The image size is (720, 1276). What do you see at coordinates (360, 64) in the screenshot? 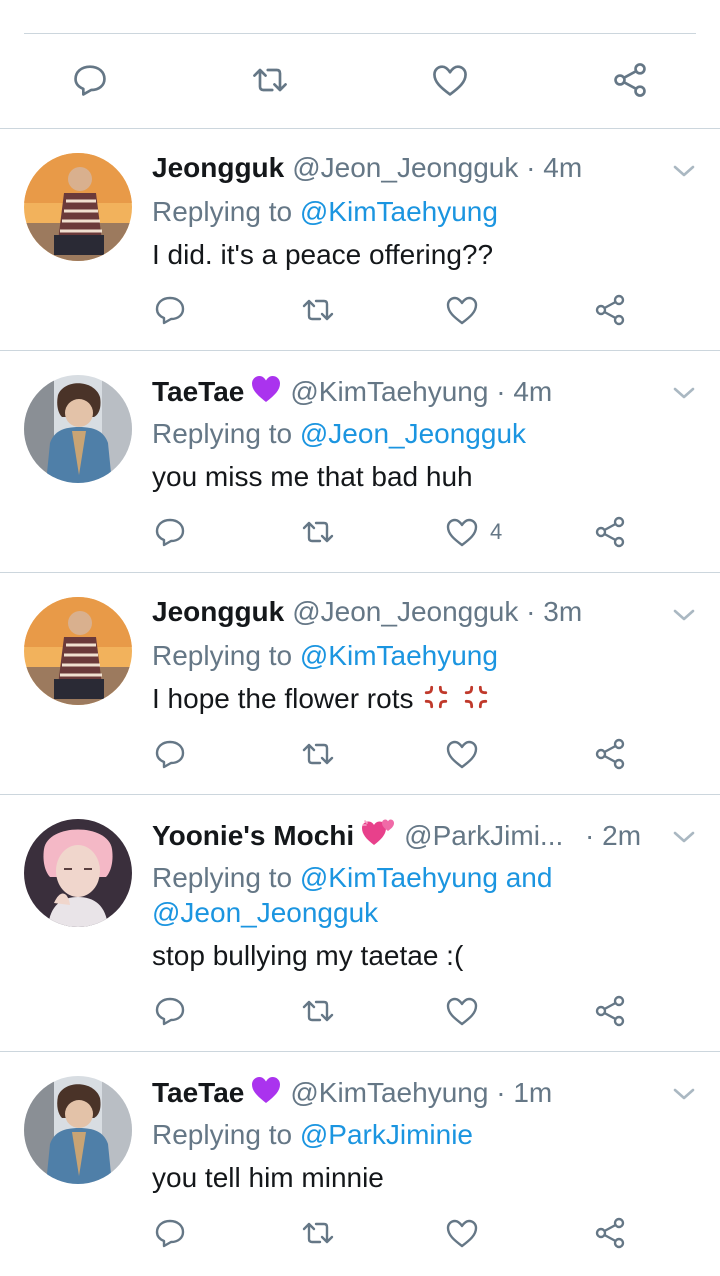
I see `top-action-bar` at bounding box center [360, 64].